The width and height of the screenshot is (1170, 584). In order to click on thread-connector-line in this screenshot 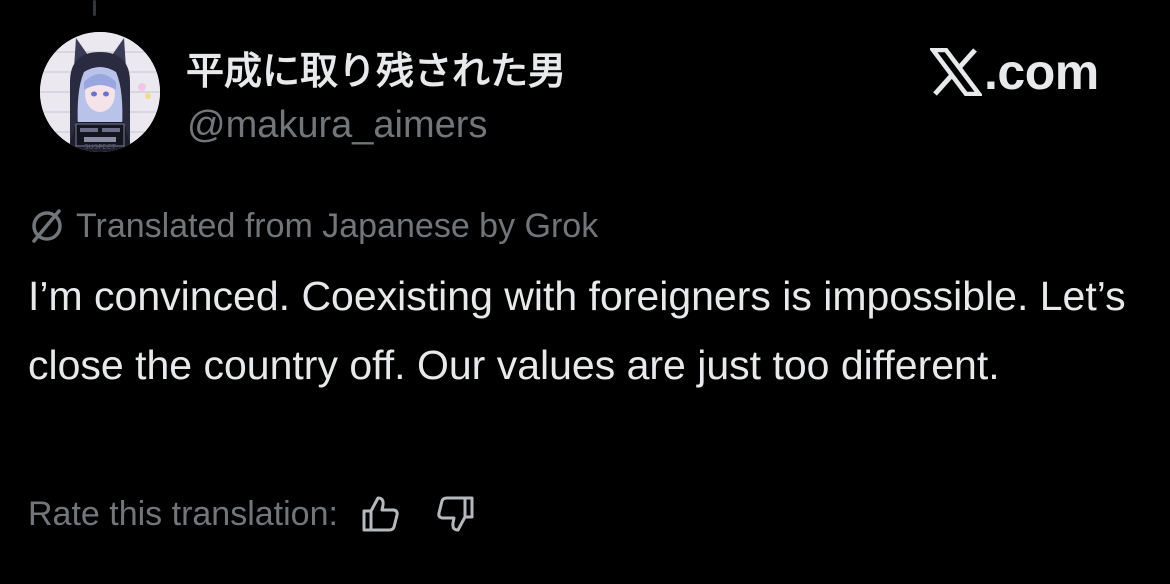, I will do `click(94, 8)`.